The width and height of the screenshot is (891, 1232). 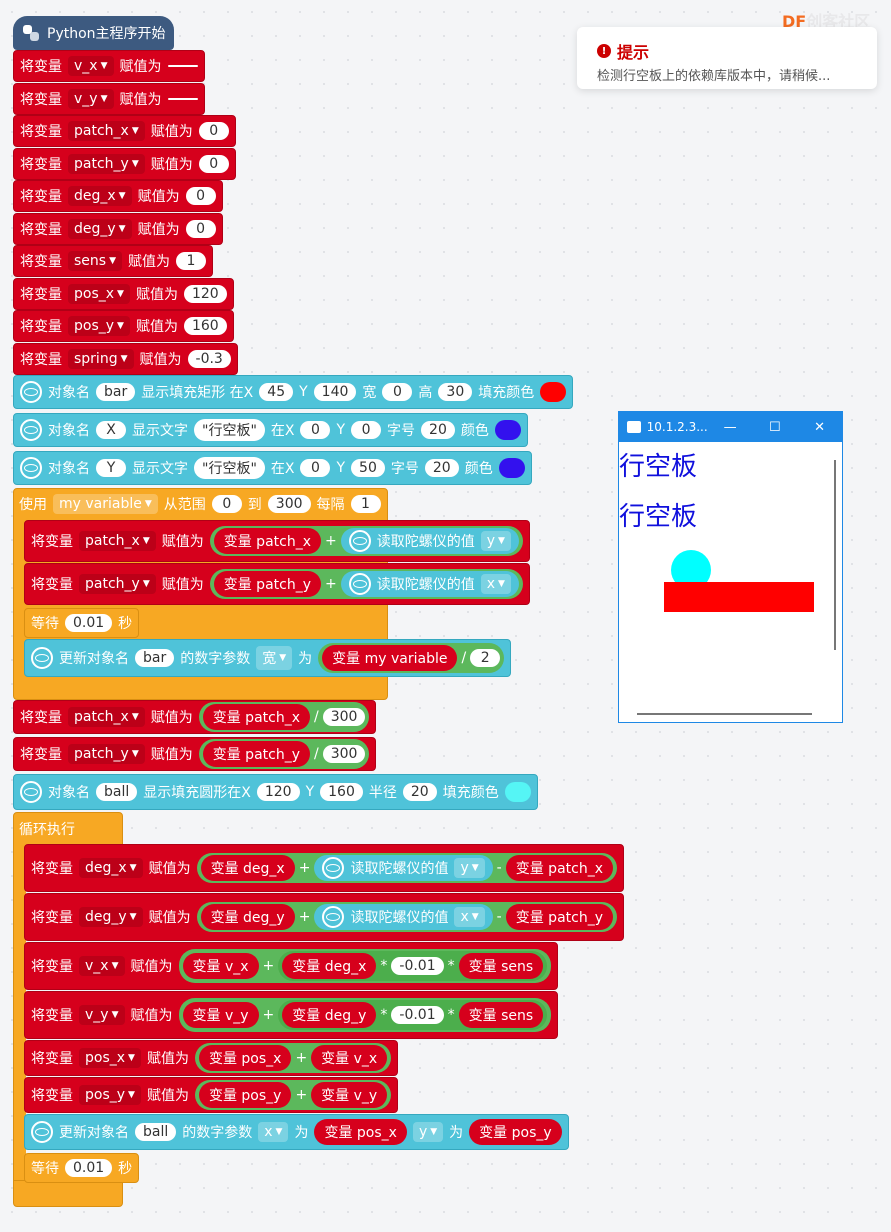 I want to click on set-patch-y-div-block: 将变量 patch_y ▼ 赋值为 变量 patch_y/300, so click(x=195, y=754).